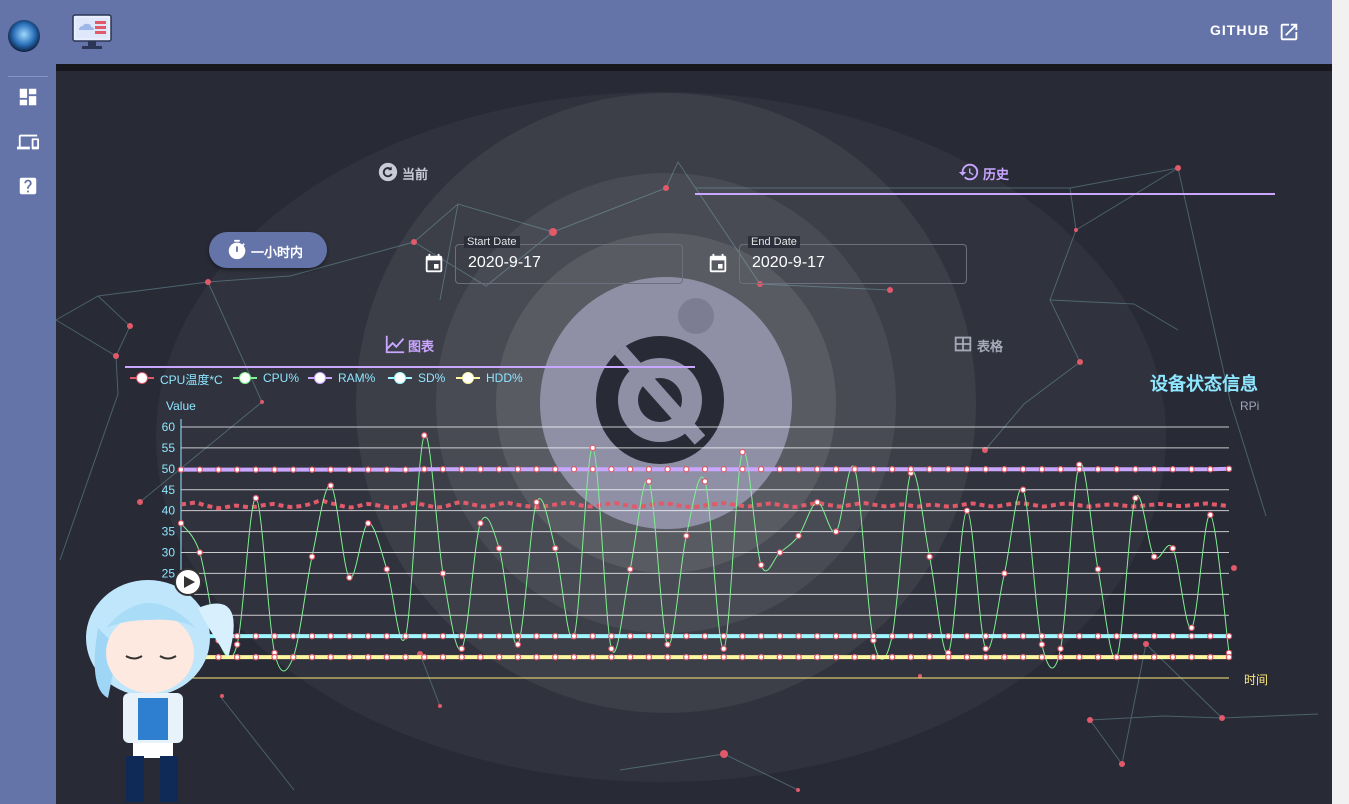  What do you see at coordinates (169, 469) in the screenshot?
I see `y-tick-label: 50` at bounding box center [169, 469].